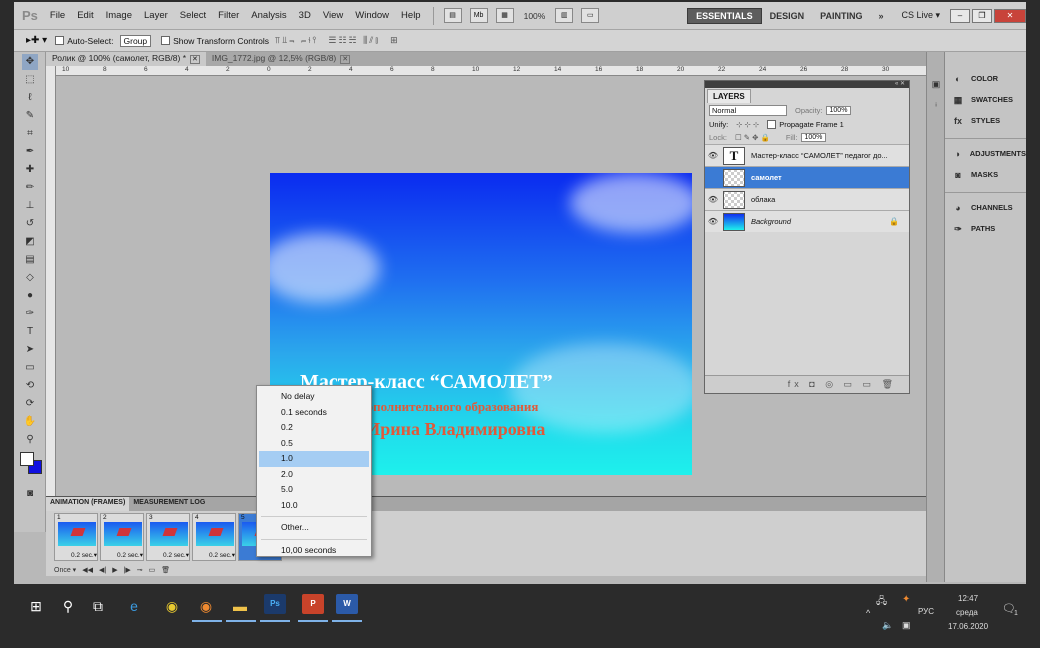 This screenshot has height=648, width=1040. What do you see at coordinates (314, 428) in the screenshot?
I see `delay-option: 0.2` at bounding box center [314, 428].